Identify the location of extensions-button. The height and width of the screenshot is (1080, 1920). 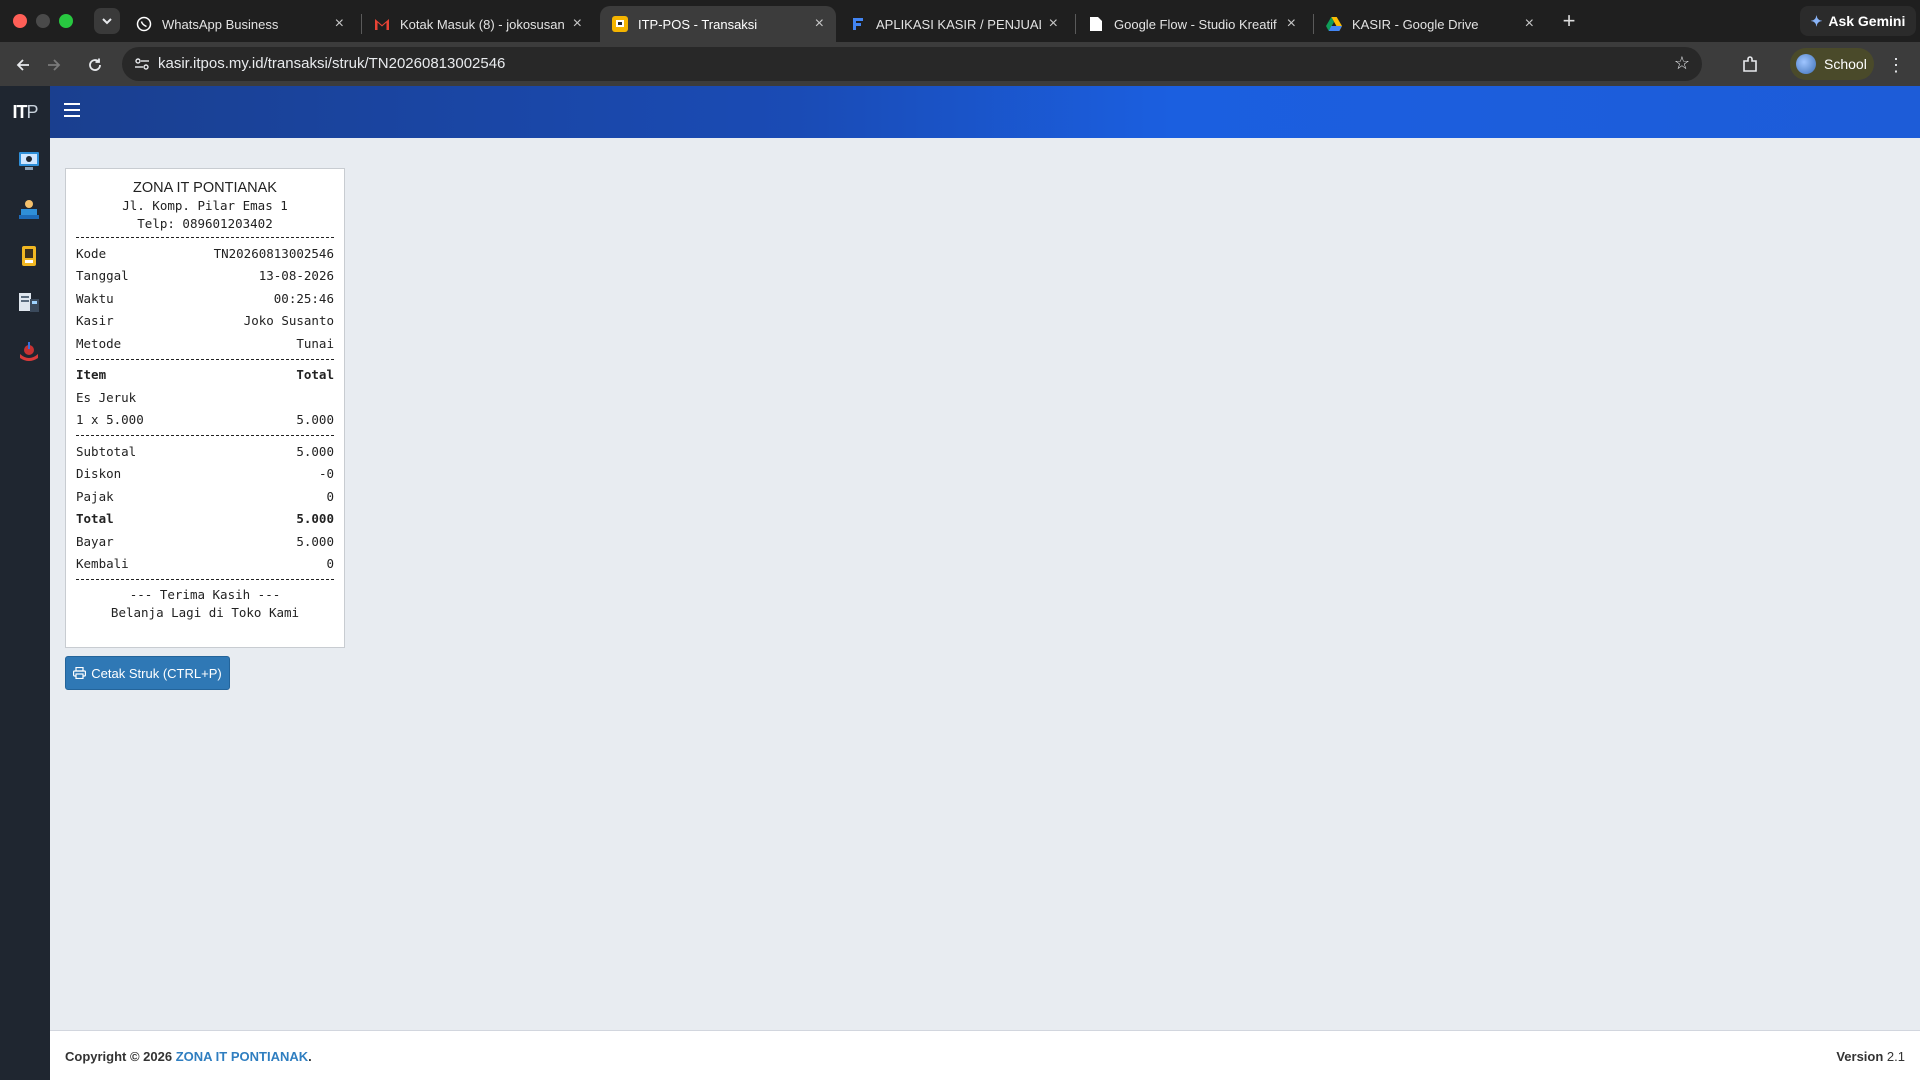
(1750, 65).